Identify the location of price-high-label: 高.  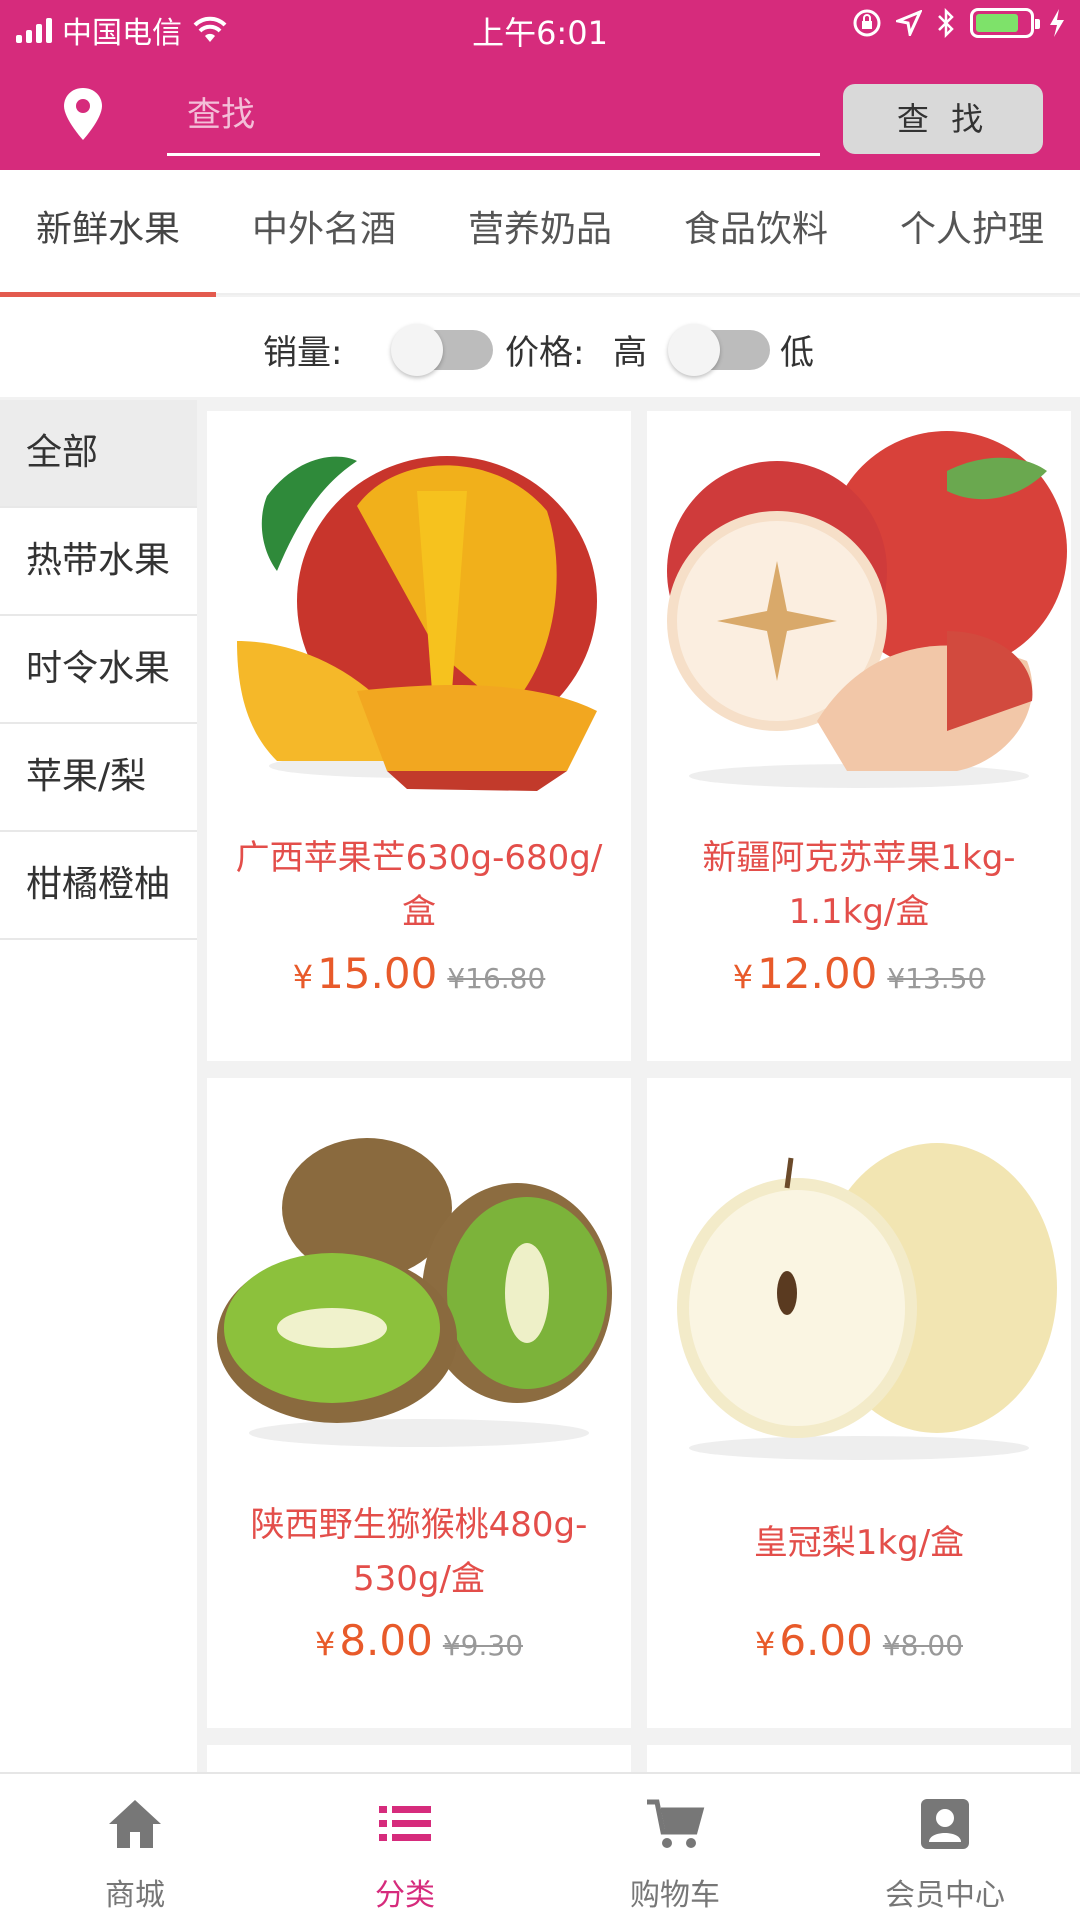
(630, 353).